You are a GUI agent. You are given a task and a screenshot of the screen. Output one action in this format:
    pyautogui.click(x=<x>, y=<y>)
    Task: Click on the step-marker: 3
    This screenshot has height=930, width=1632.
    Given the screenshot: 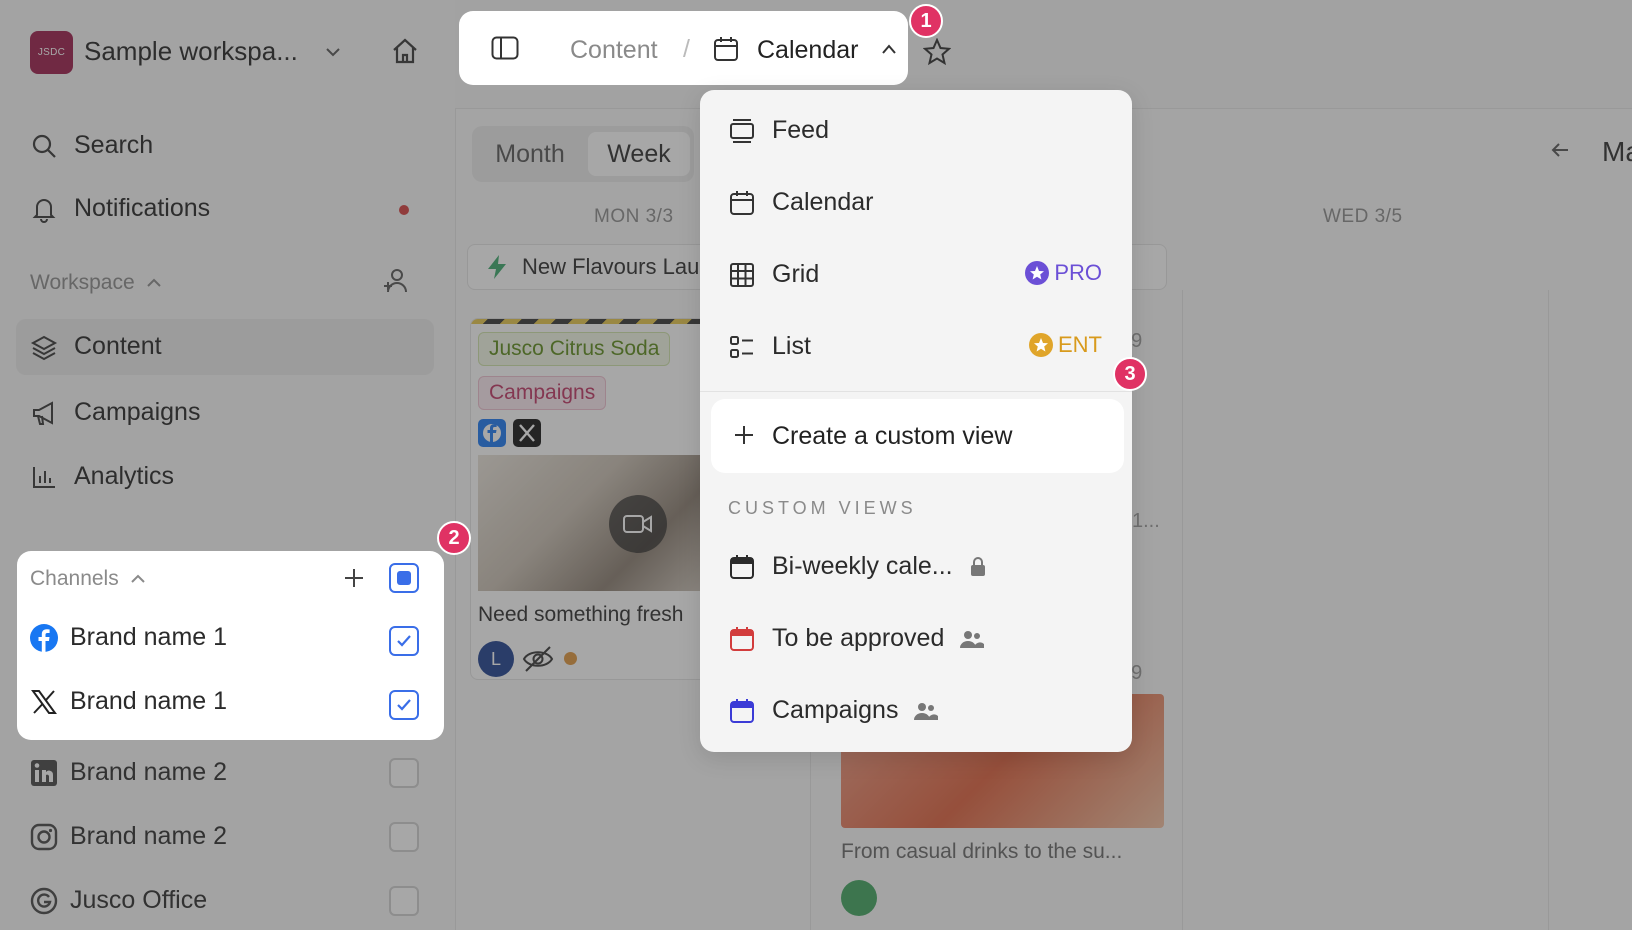 What is the action you would take?
    pyautogui.click(x=1130, y=374)
    